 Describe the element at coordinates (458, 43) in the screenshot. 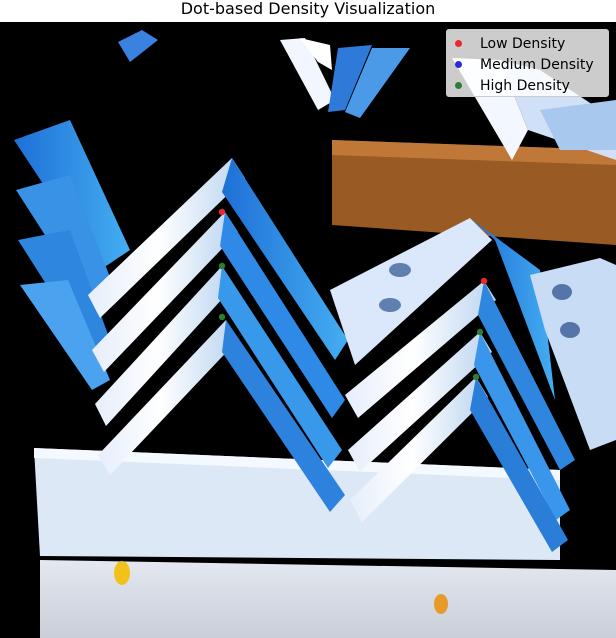

I see `legend-marker-low-density` at that location.